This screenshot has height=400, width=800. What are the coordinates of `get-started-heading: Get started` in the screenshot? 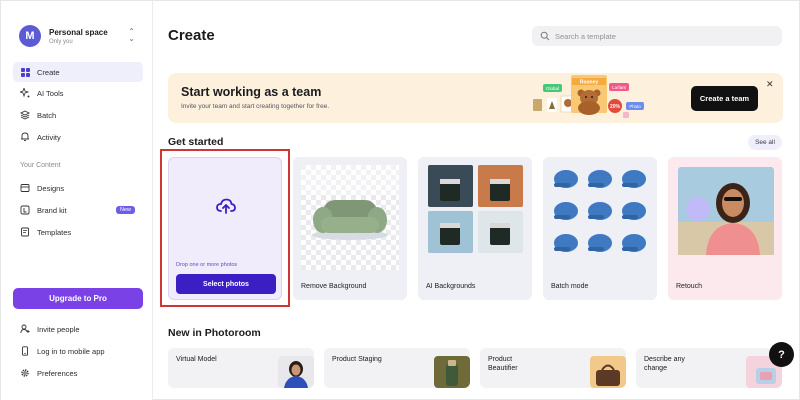 It's located at (196, 142).